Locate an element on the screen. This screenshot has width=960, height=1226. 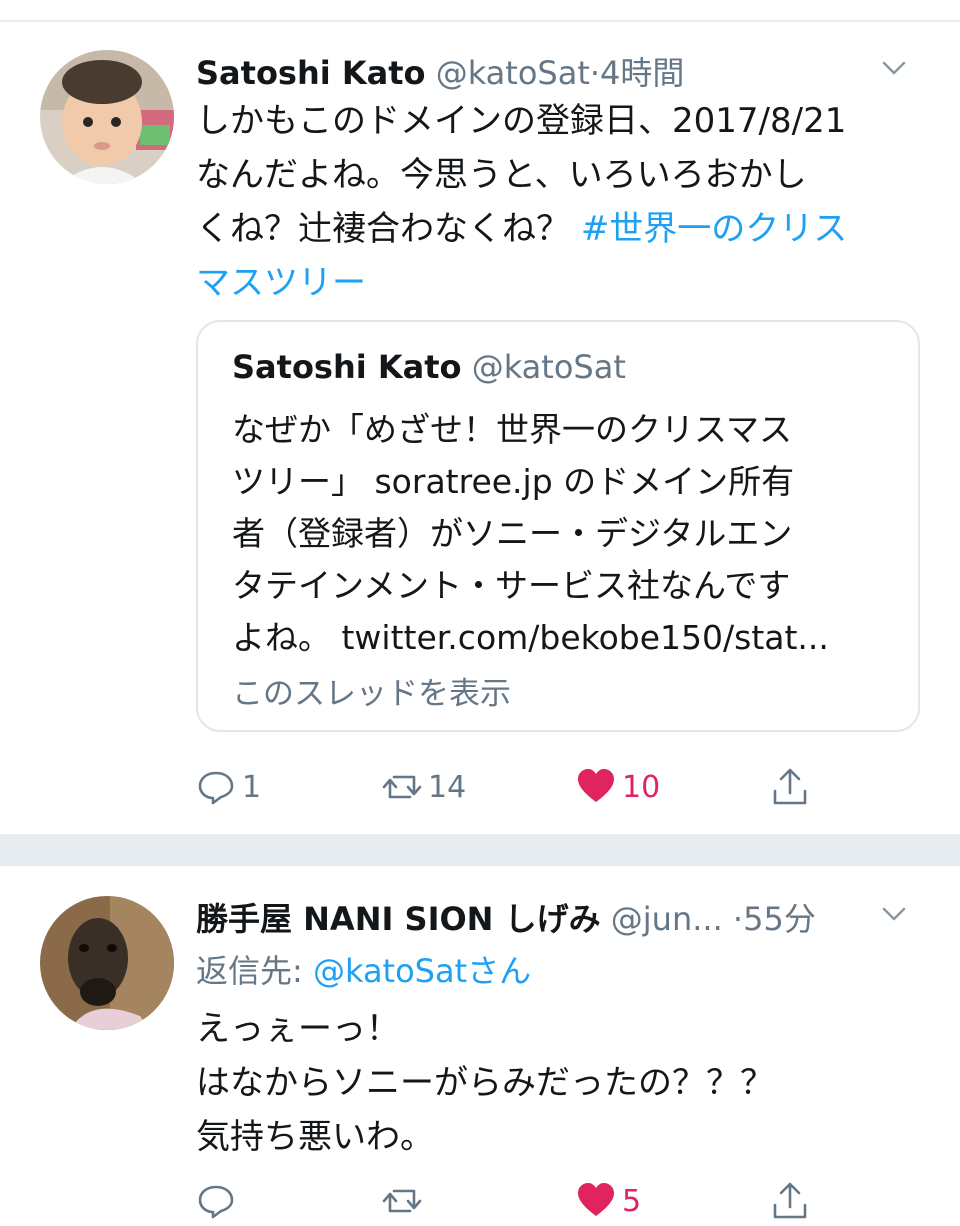
tweet-header: 勝手屋 NANI SION しげみ @jun... ·55分 is located at coordinates (563, 919).